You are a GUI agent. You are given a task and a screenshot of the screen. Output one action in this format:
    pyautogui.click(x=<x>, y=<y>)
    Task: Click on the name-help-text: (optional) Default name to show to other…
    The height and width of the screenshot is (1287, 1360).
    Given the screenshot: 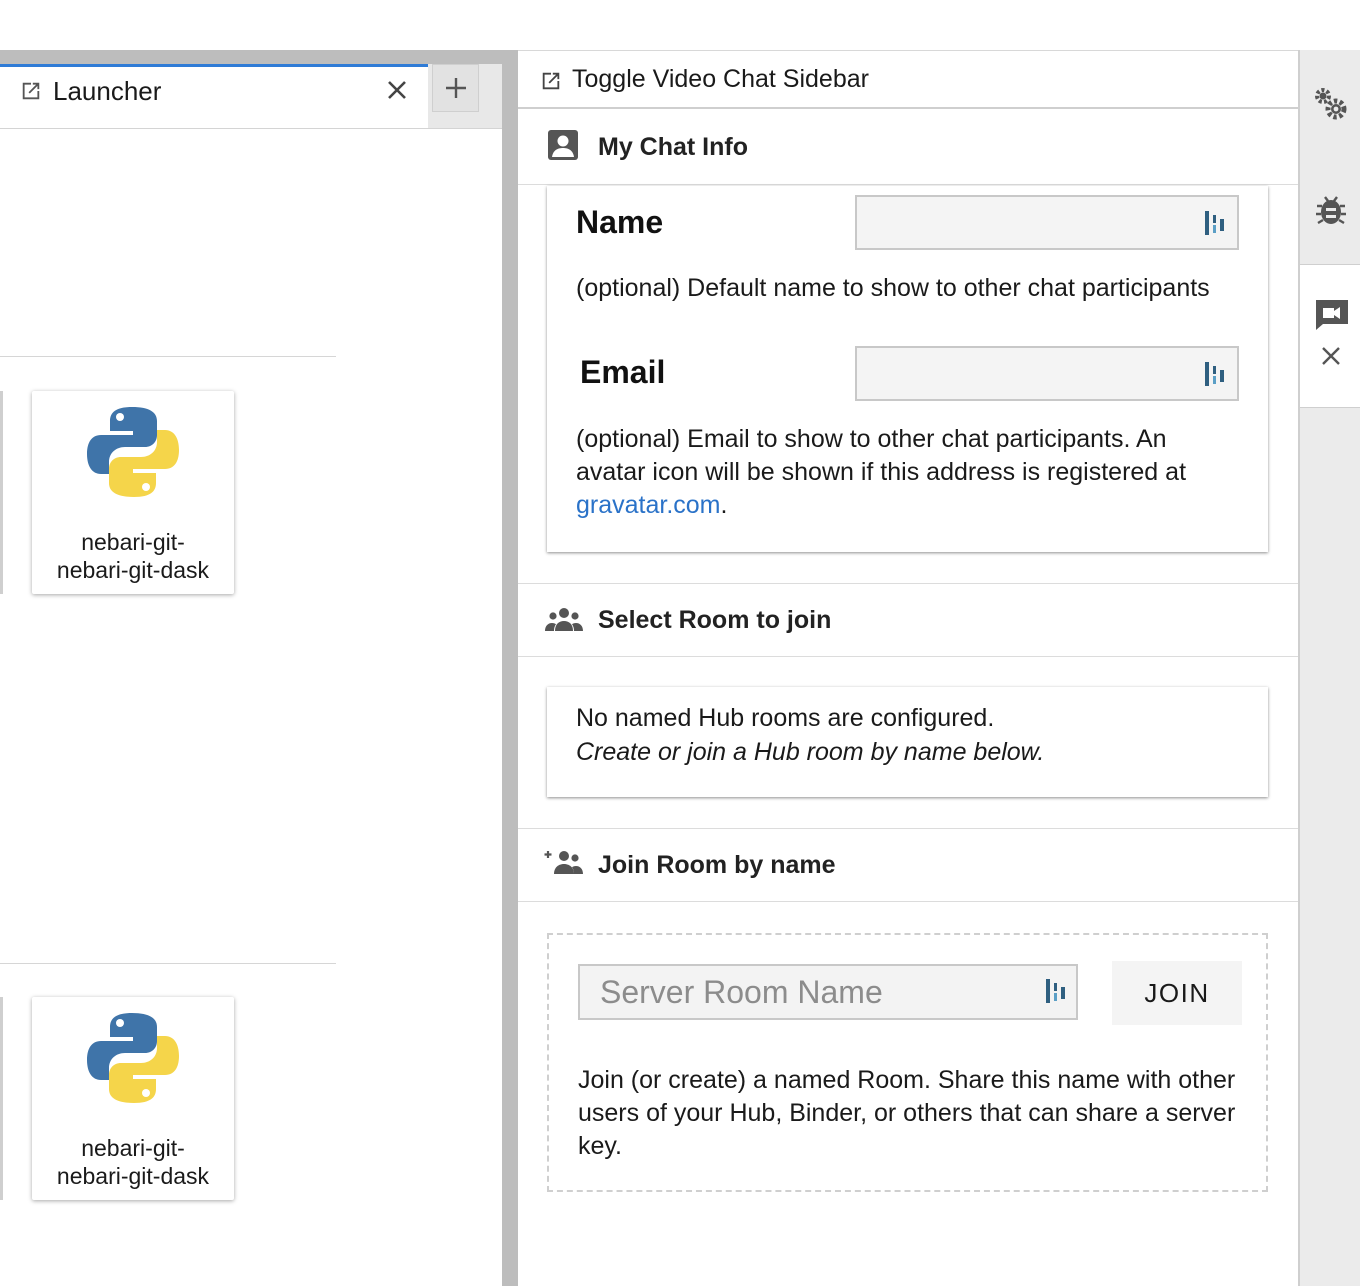 What is the action you would take?
    pyautogui.click(x=893, y=288)
    